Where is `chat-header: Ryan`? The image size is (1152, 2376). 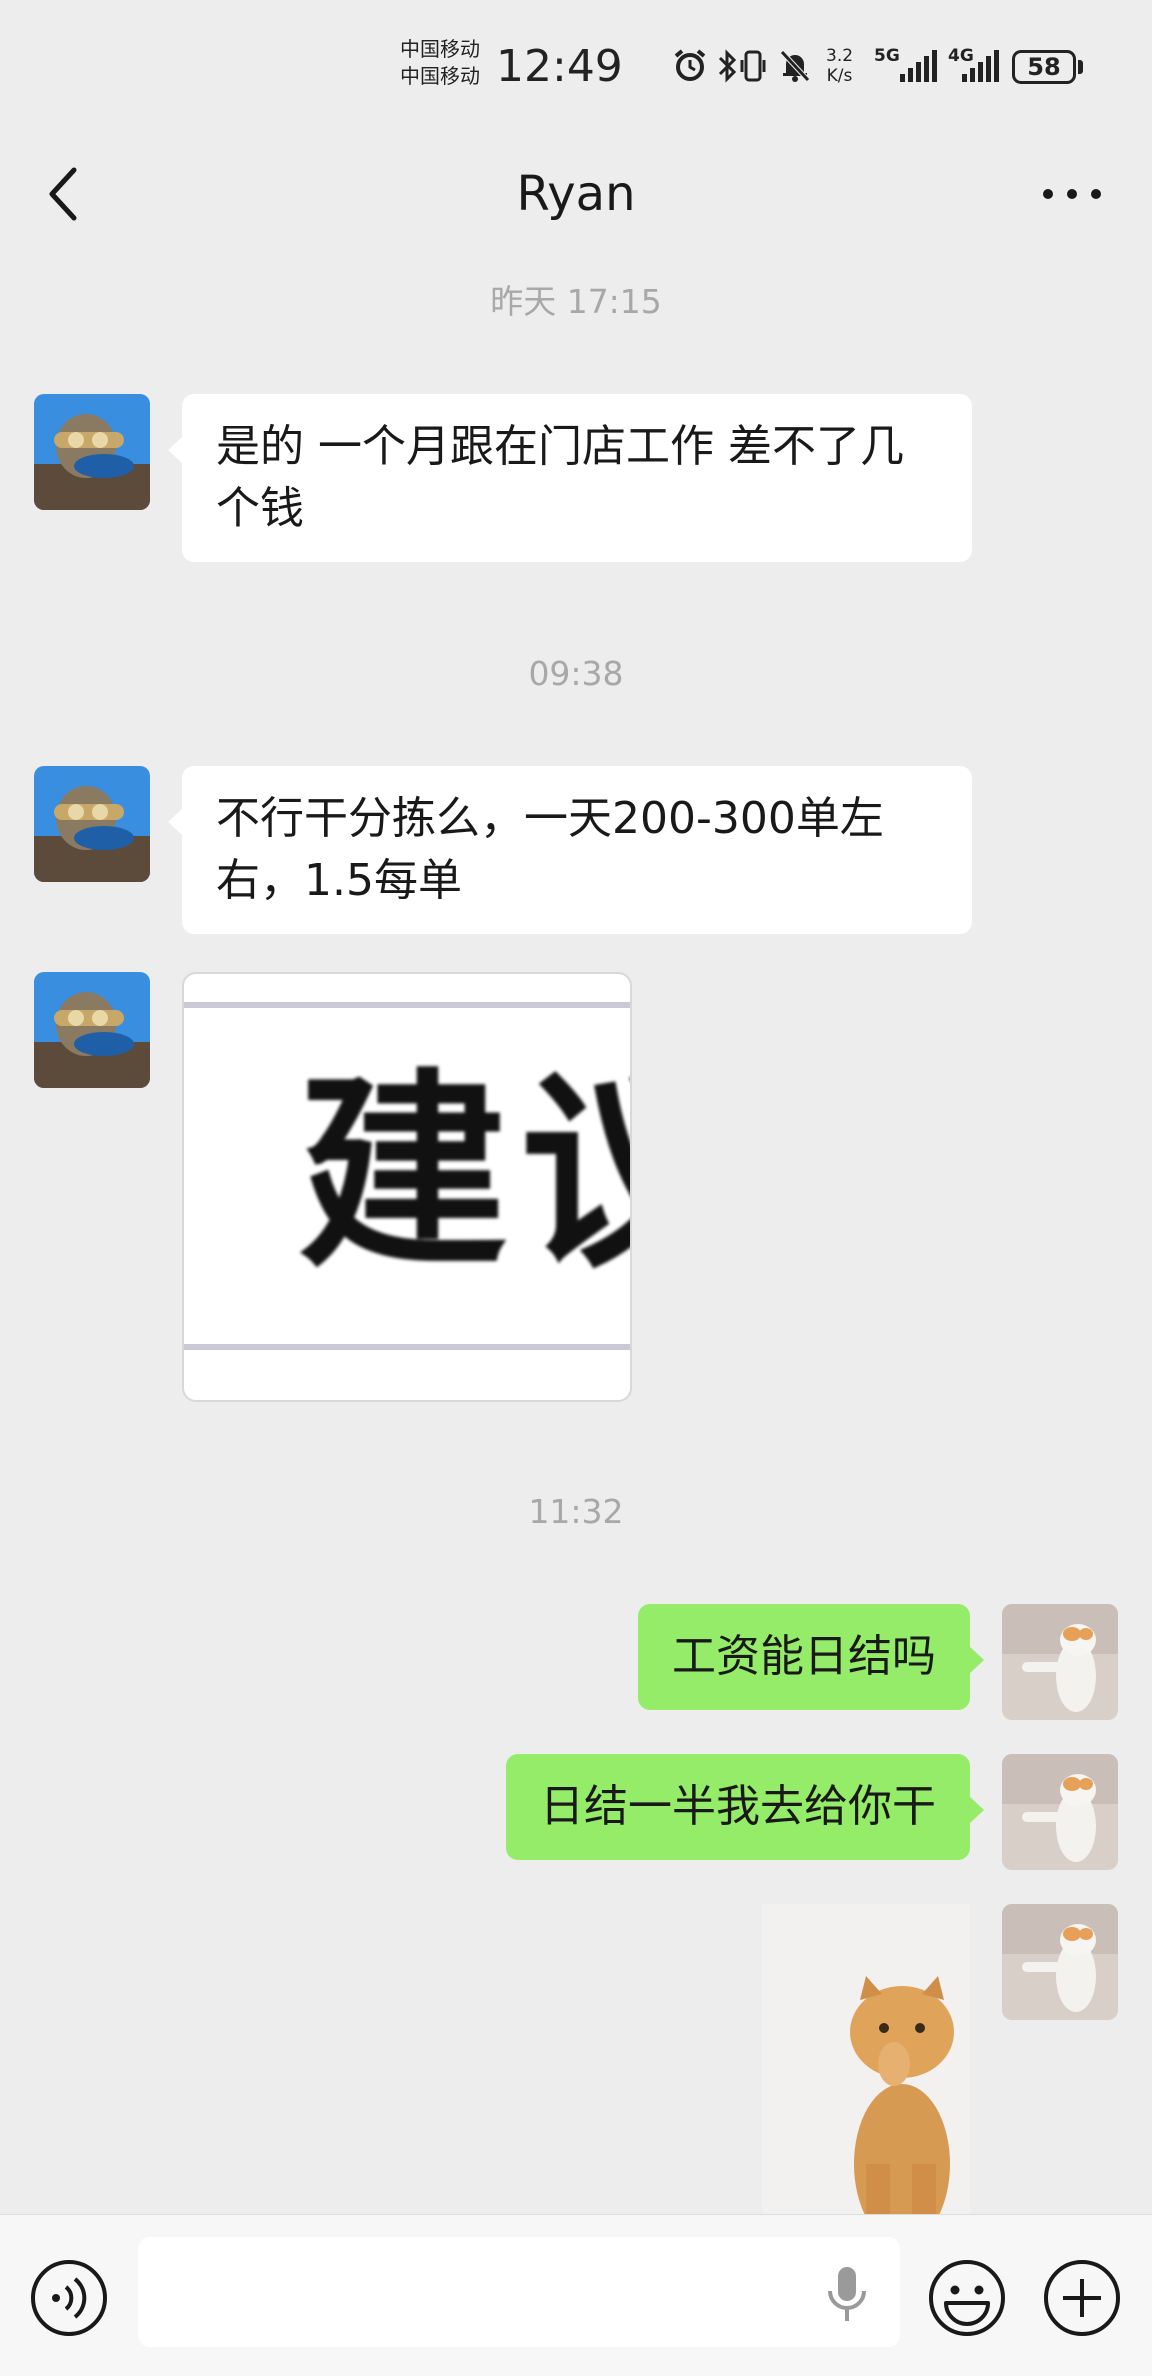 chat-header: Ryan is located at coordinates (576, 194).